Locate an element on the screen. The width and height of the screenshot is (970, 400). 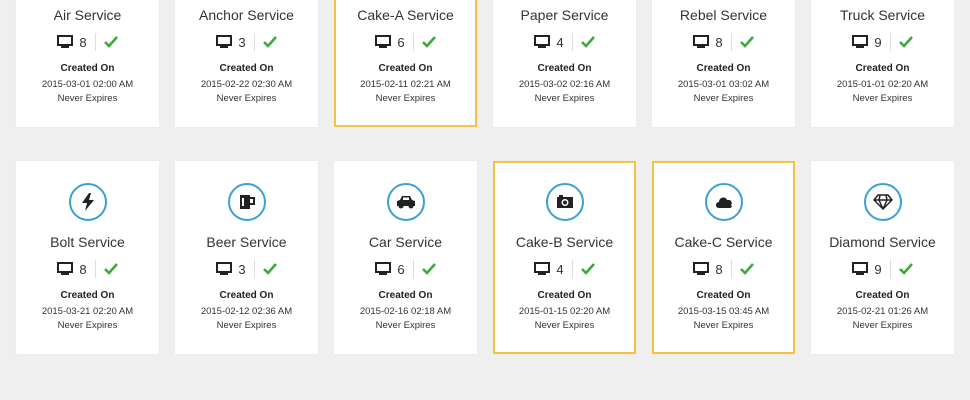
created-date: 2015-03-15 03:45 AM is located at coordinates (723, 311).